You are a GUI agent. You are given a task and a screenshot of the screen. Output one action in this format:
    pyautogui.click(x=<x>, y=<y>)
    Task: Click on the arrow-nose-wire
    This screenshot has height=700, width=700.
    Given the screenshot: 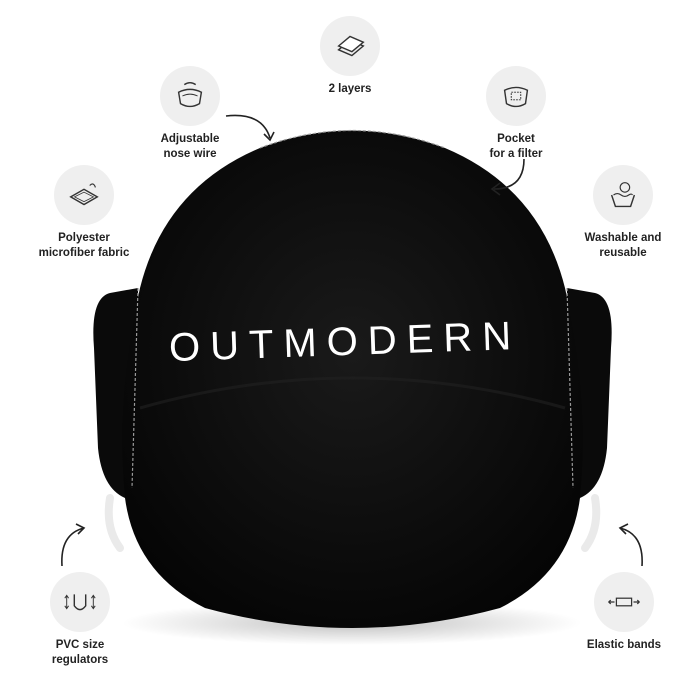 What is the action you would take?
    pyautogui.click(x=250, y=128)
    